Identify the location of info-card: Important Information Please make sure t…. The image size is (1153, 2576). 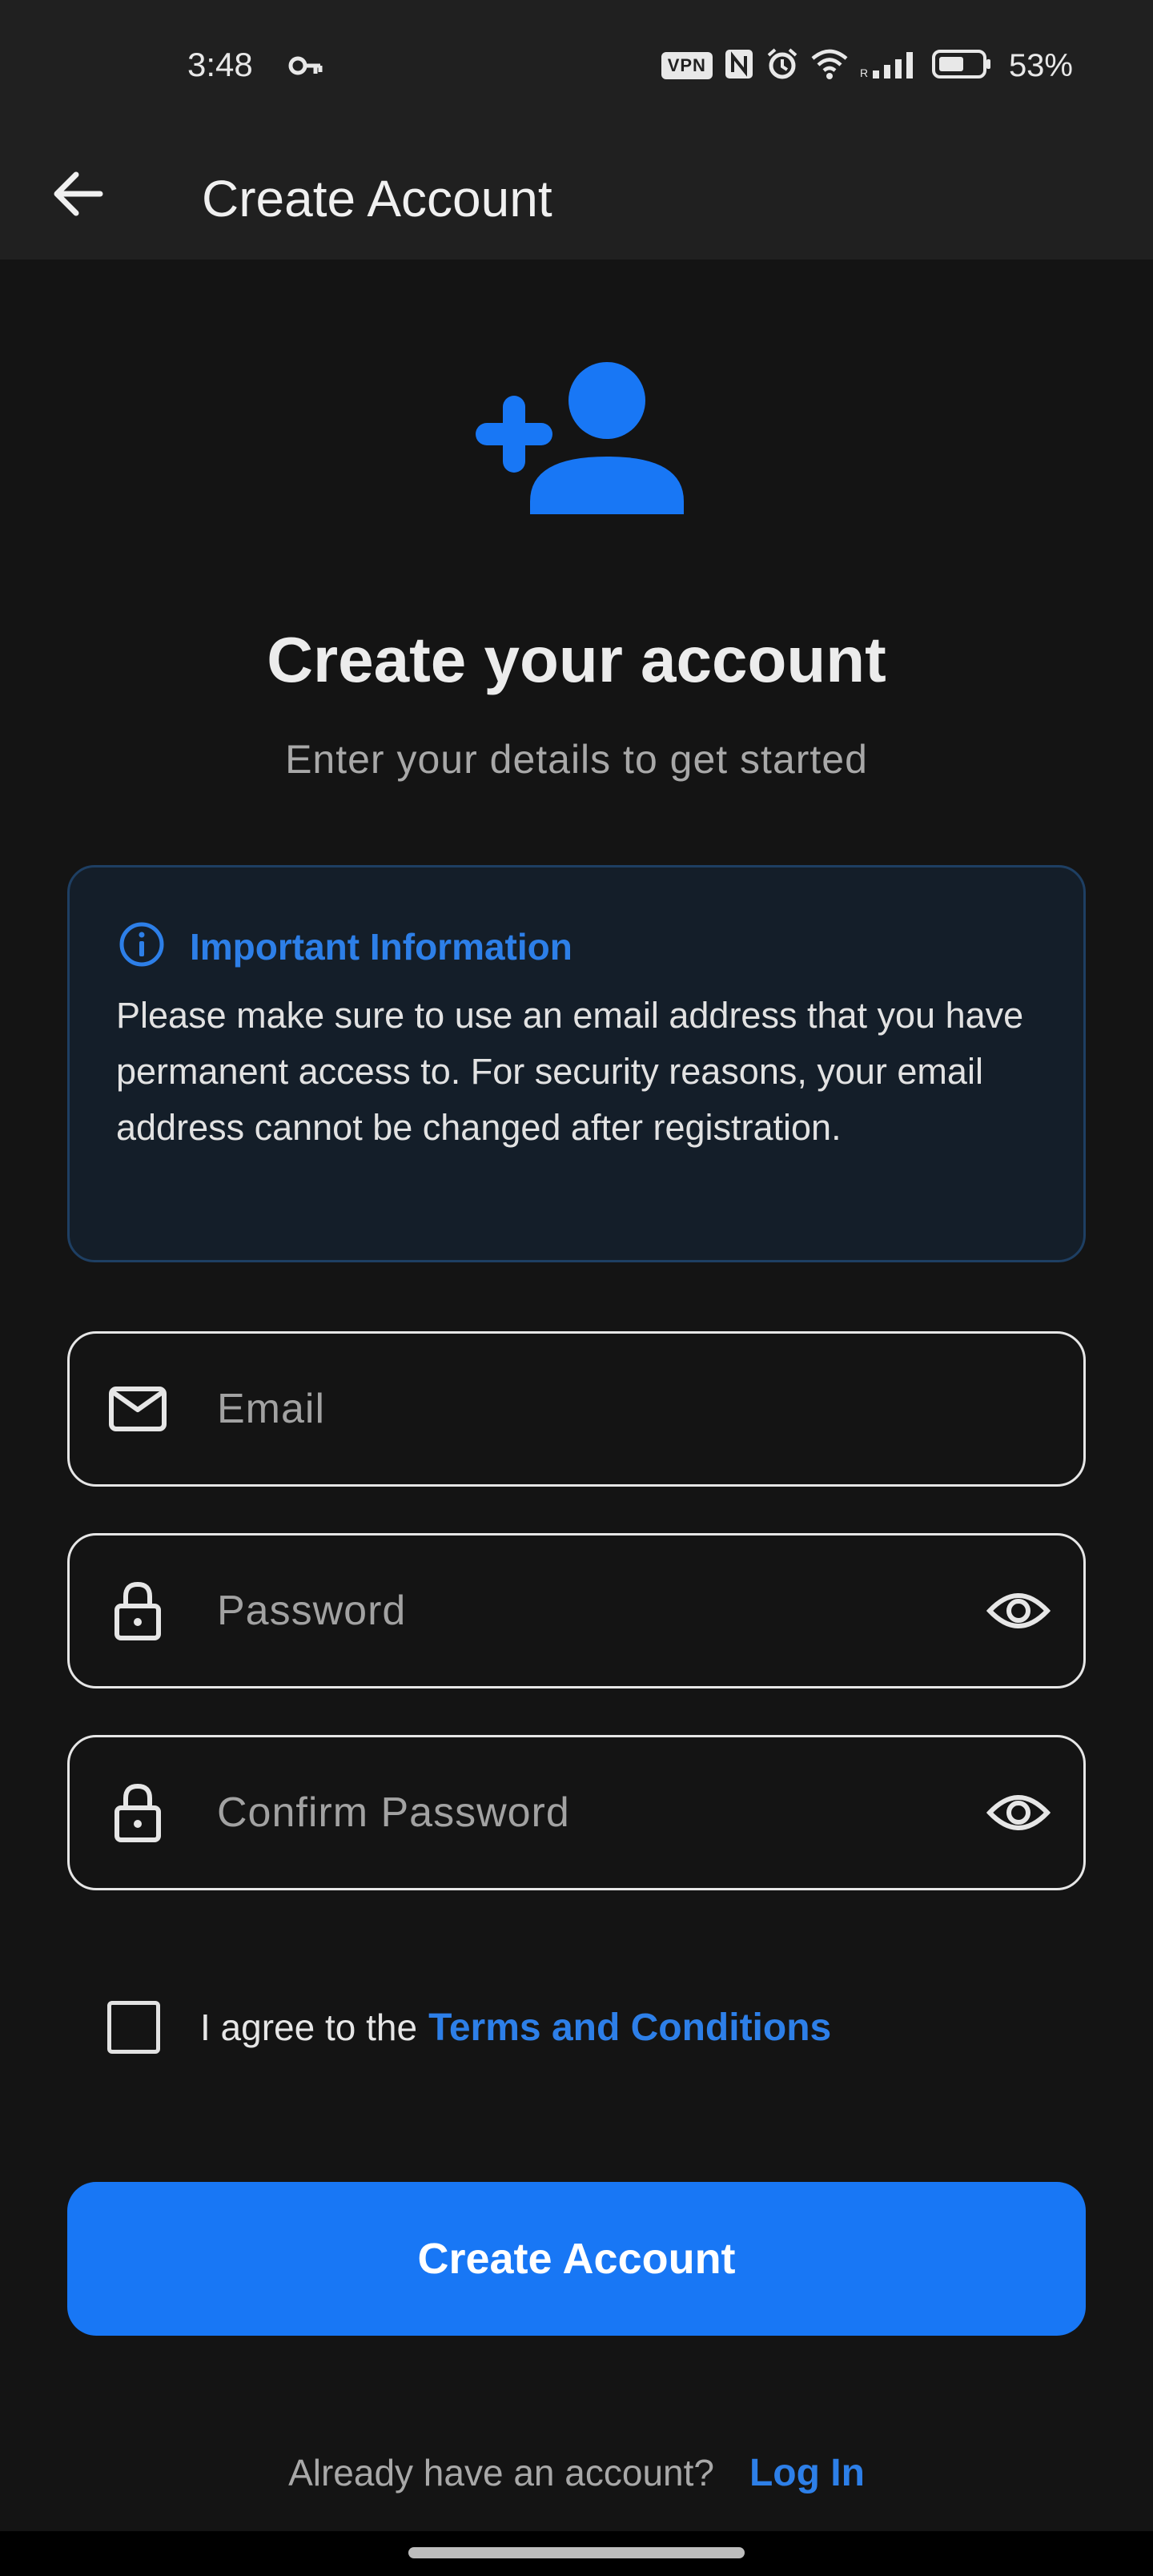
(576, 1064).